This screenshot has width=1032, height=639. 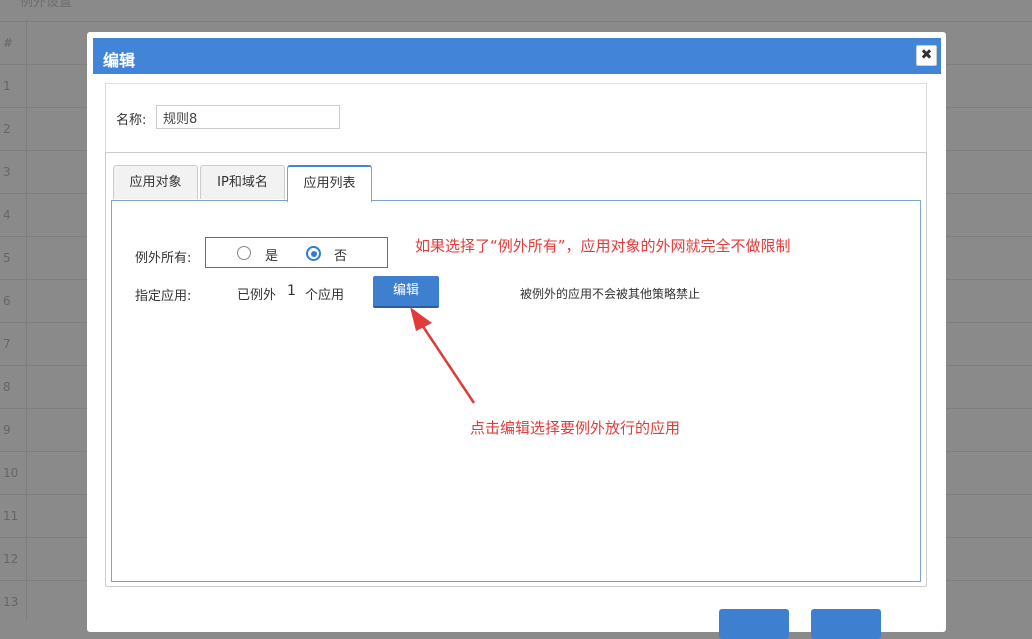 I want to click on row-number: 5, so click(x=7, y=258).